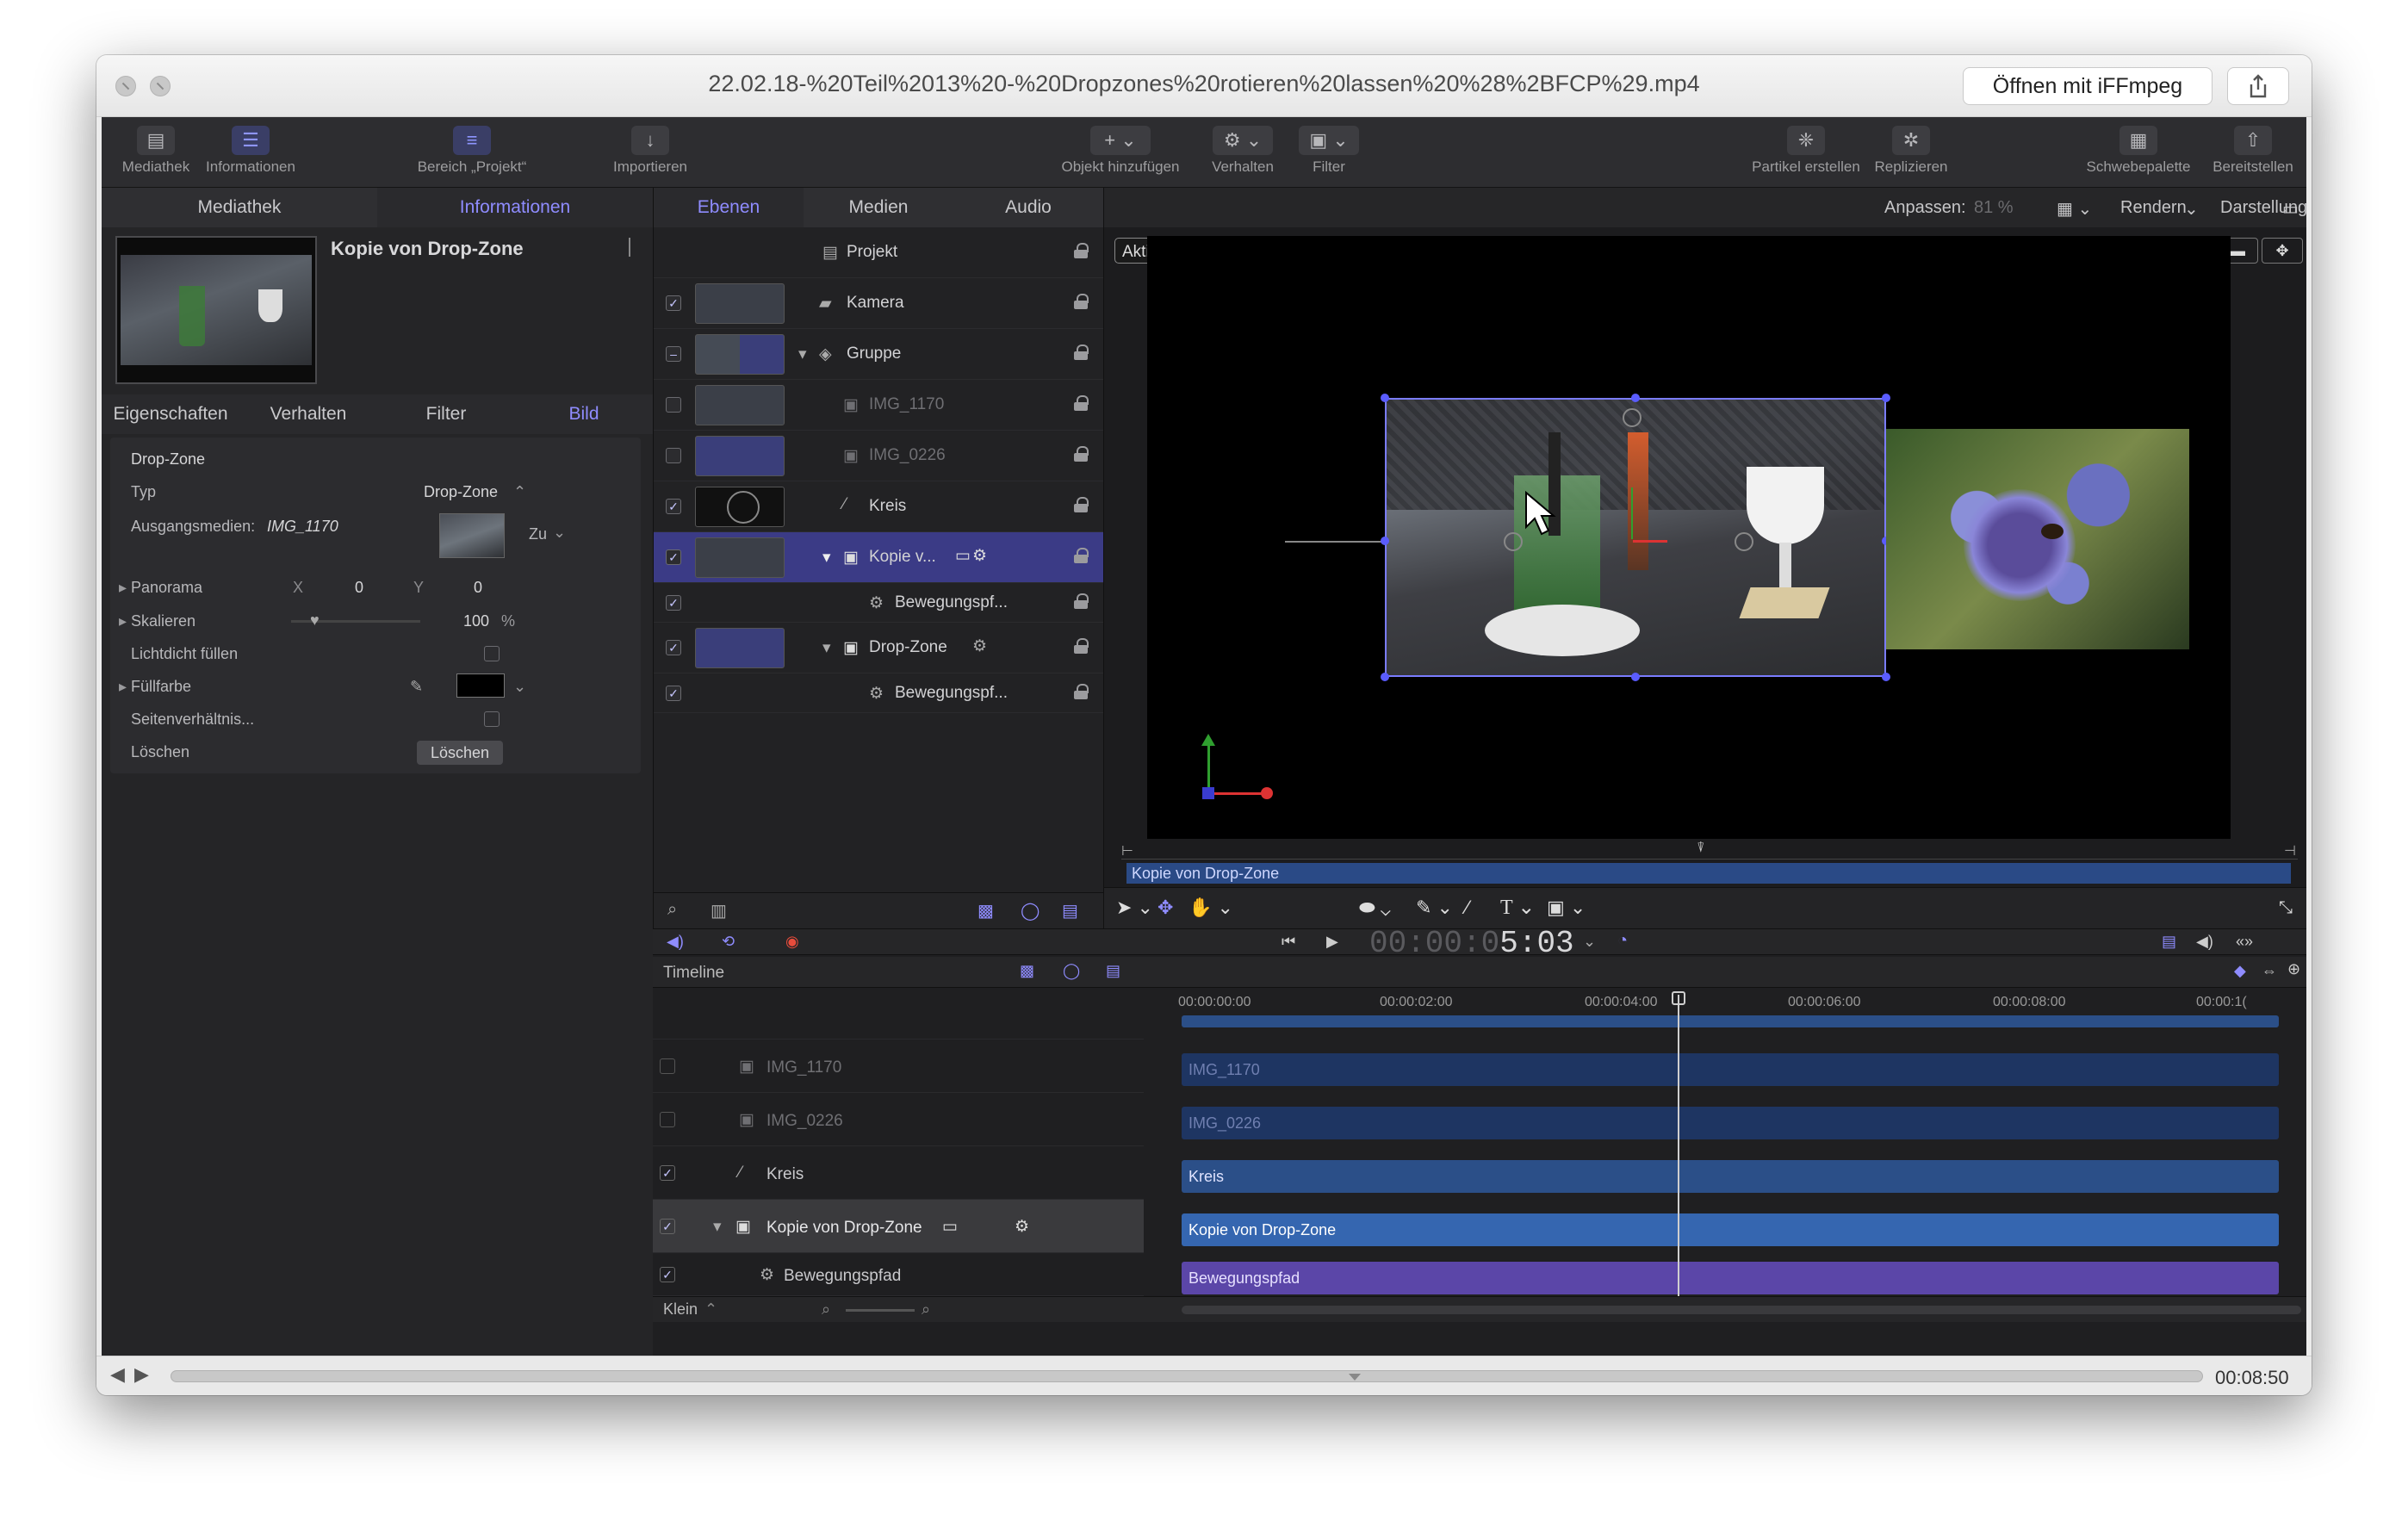  What do you see at coordinates (2282, 251) in the screenshot?
I see `pan-tool-icon: ✥` at bounding box center [2282, 251].